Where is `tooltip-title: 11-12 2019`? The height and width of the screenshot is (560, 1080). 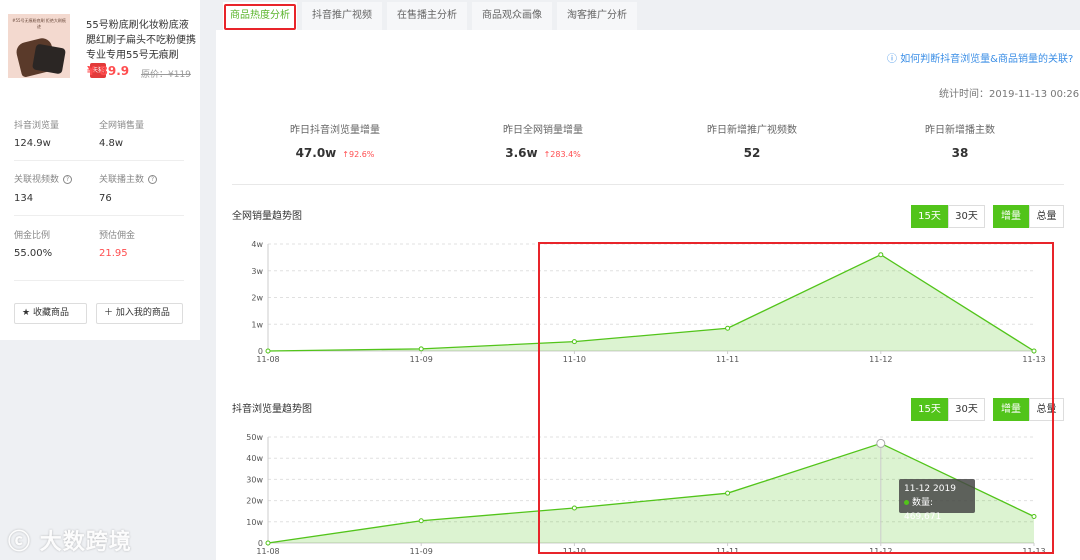 tooltip-title: 11-12 2019 is located at coordinates (930, 489).